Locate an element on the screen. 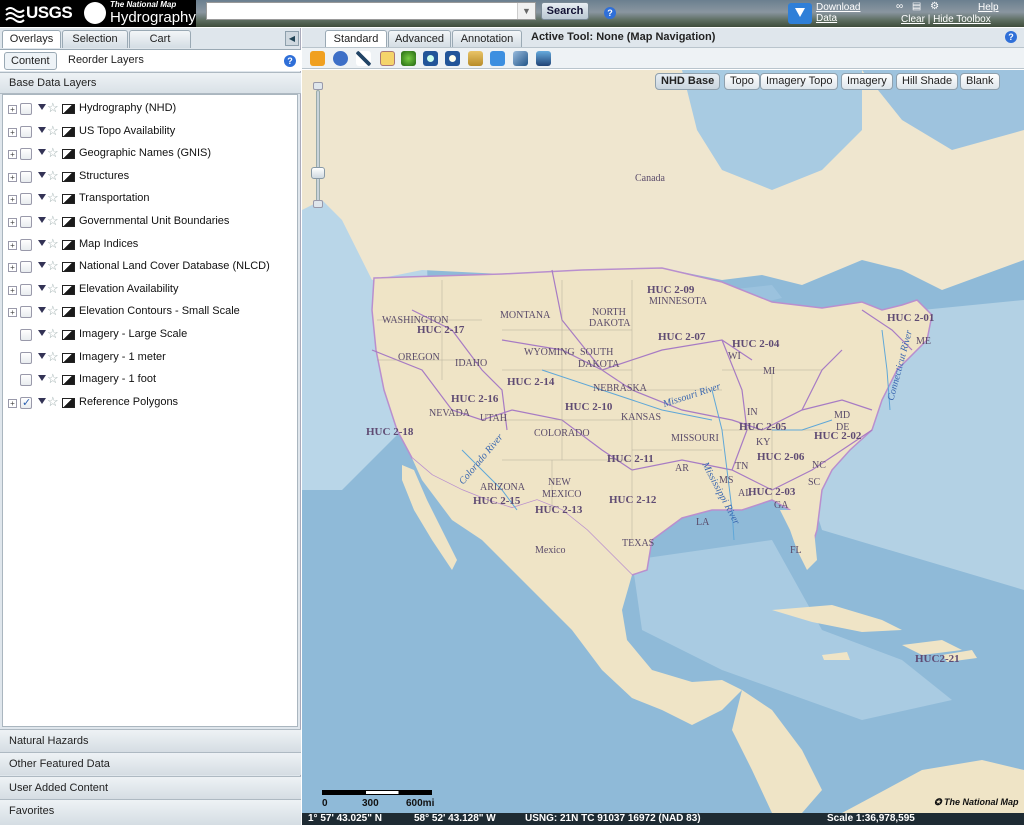  download-icon is located at coordinates (800, 13).